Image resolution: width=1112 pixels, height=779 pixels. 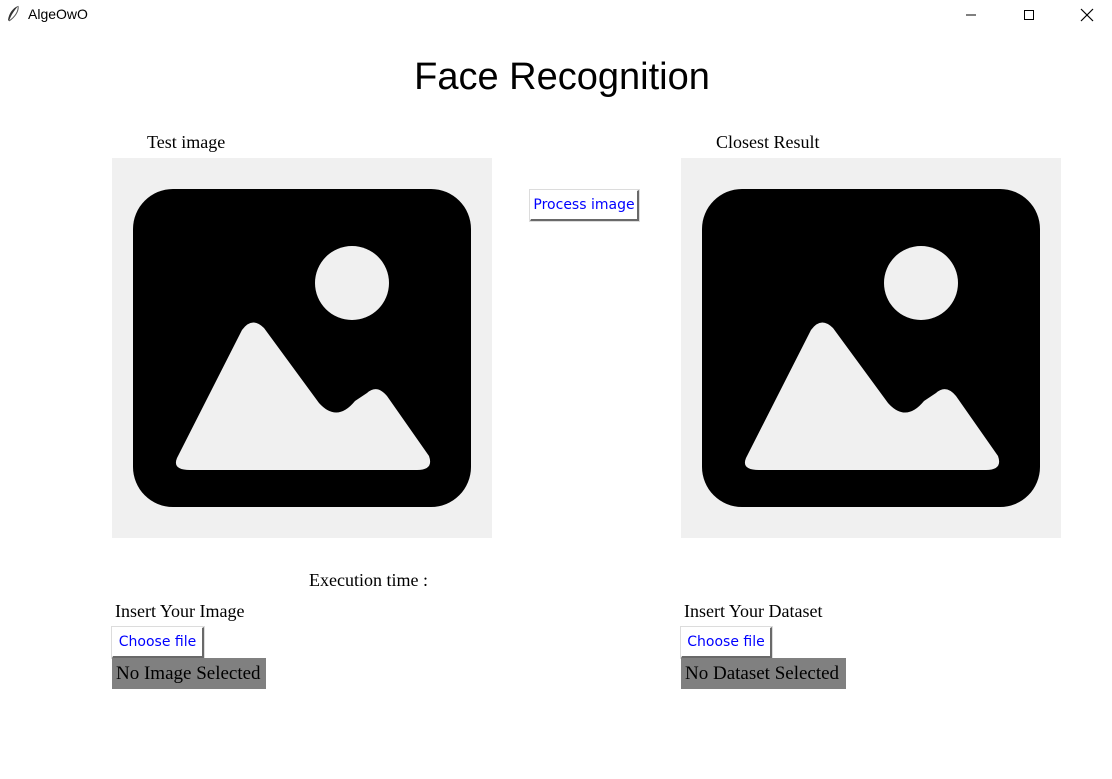 What do you see at coordinates (753, 611) in the screenshot?
I see `insert-dataset-label: Insert Your Dataset` at bounding box center [753, 611].